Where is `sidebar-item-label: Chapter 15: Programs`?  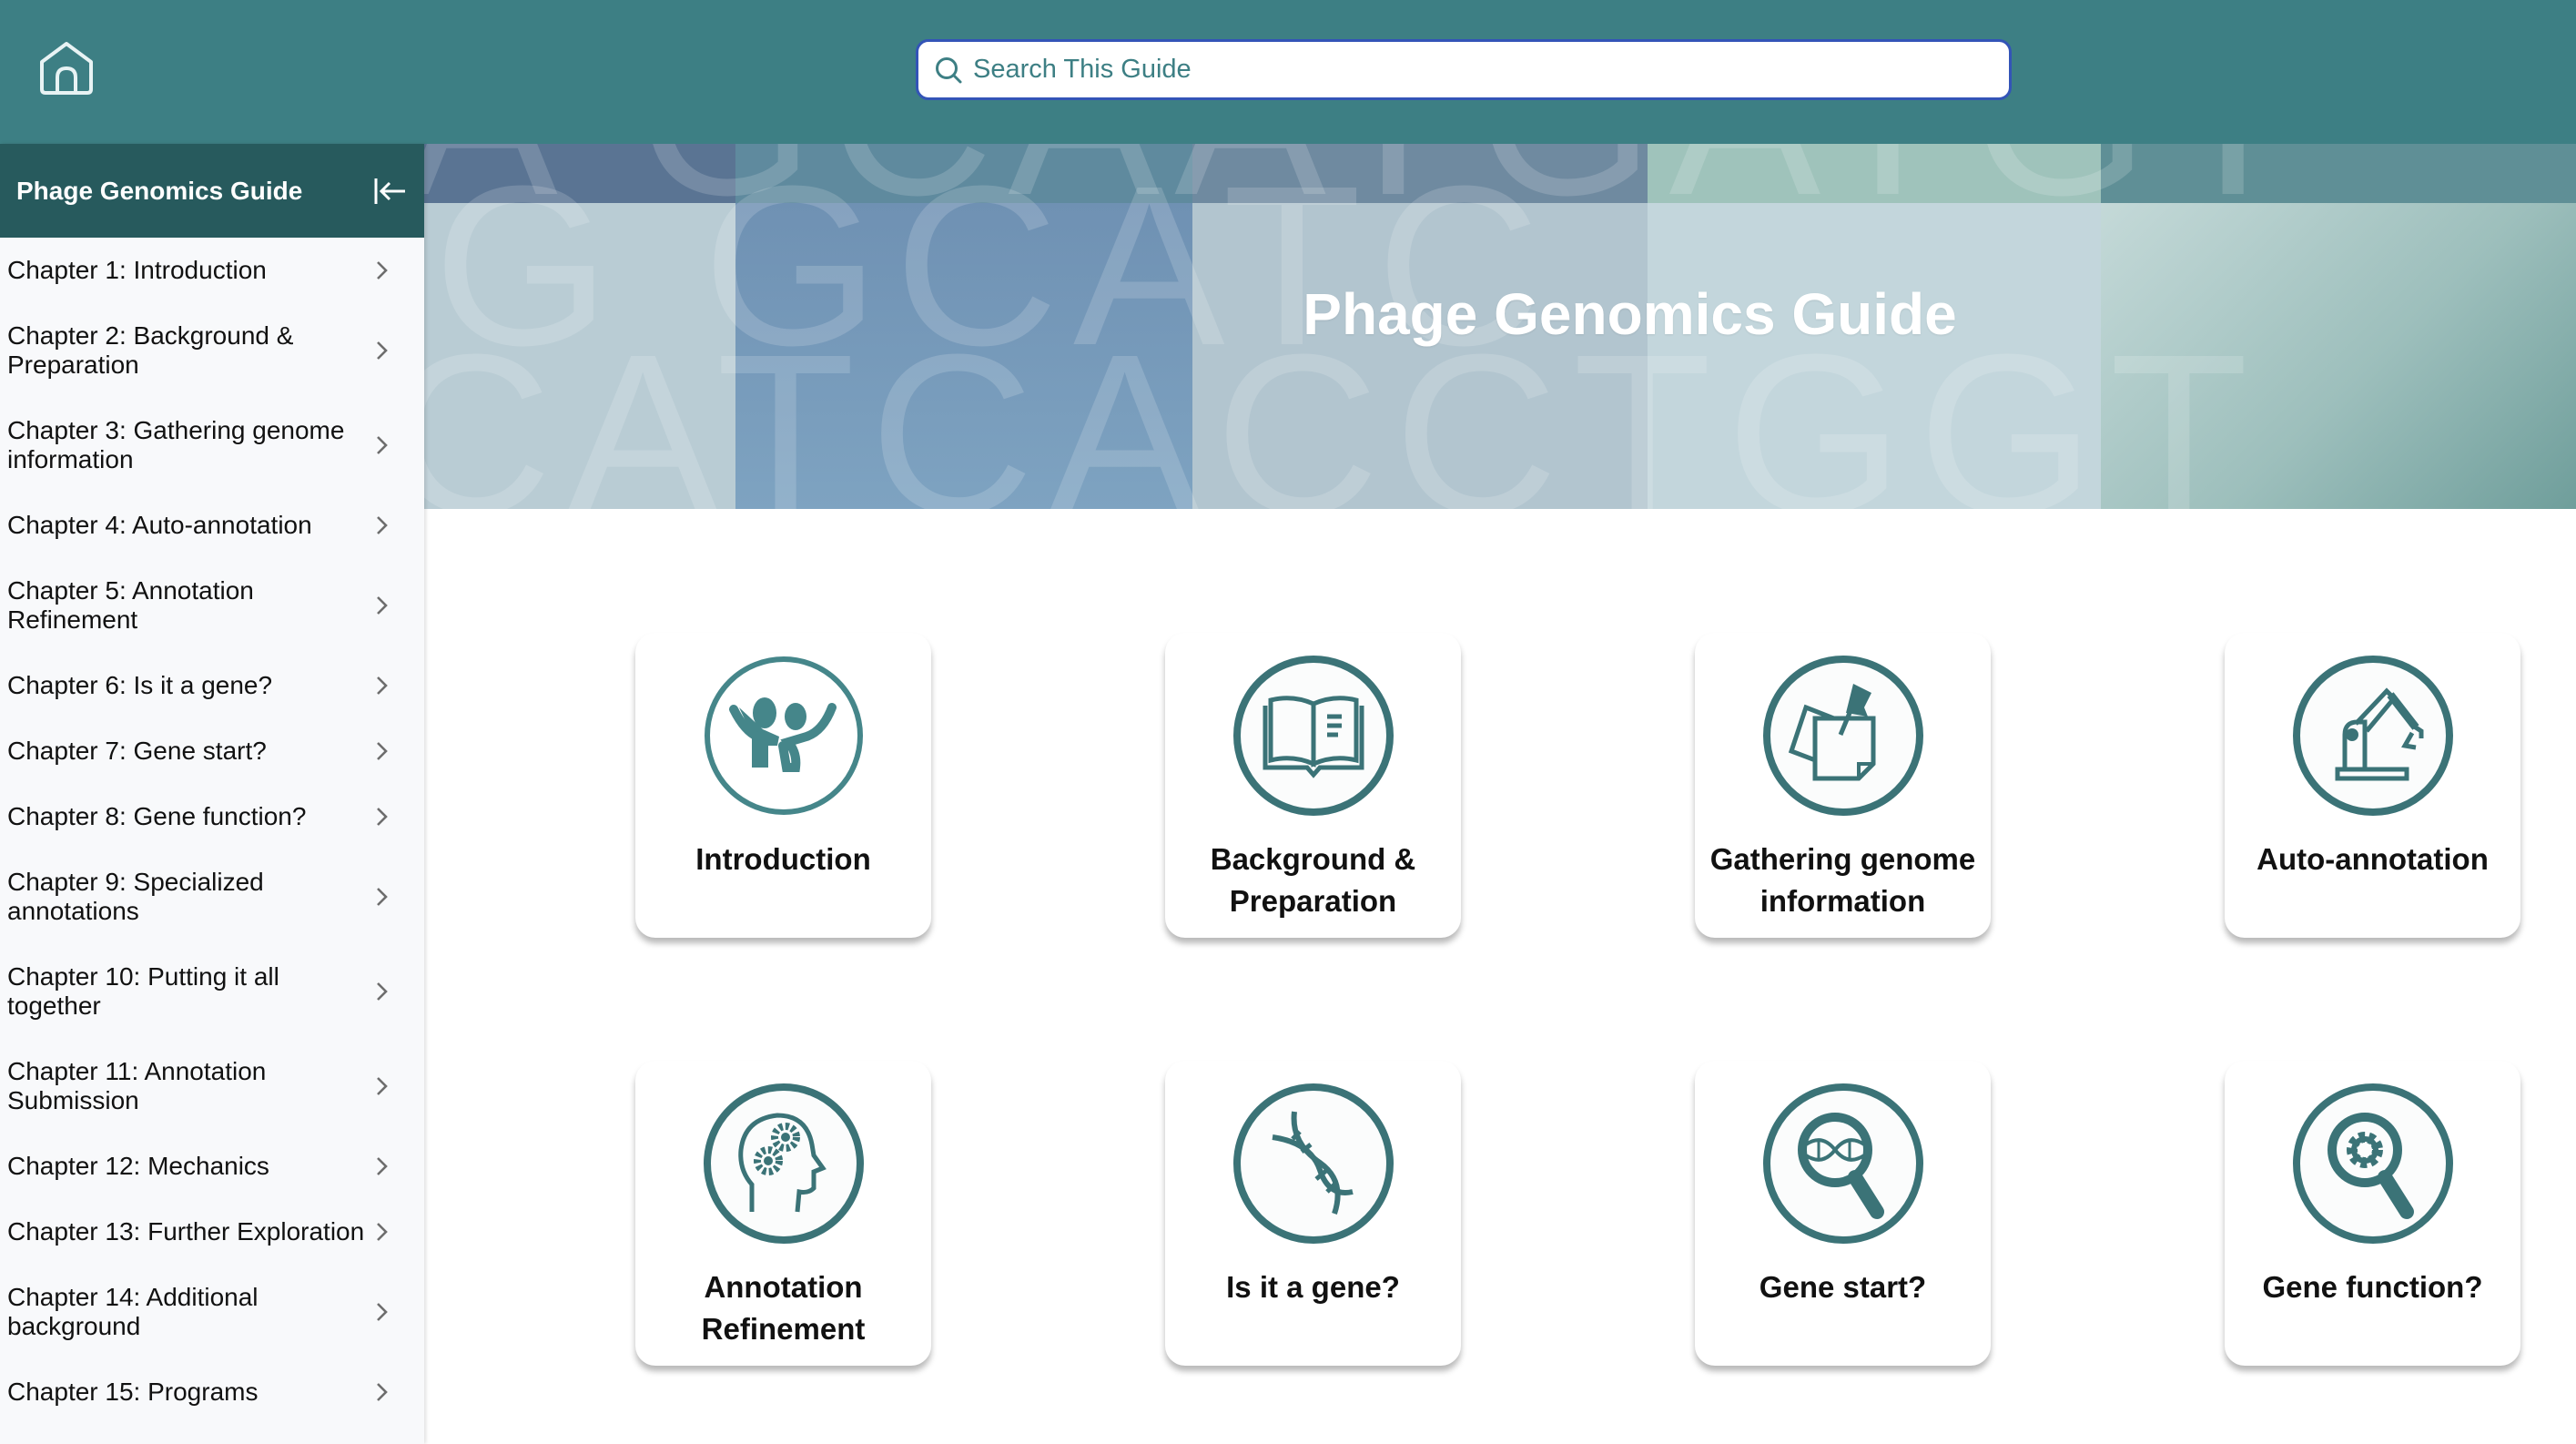
sidebar-item-label: Chapter 15: Programs is located at coordinates (133, 1392).